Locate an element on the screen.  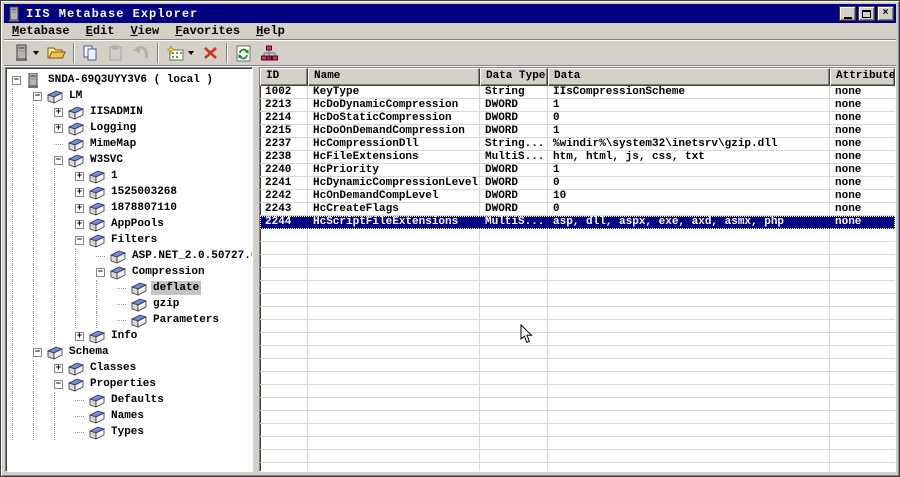
tree-item-properties: − Properties is located at coordinates (130, 384).